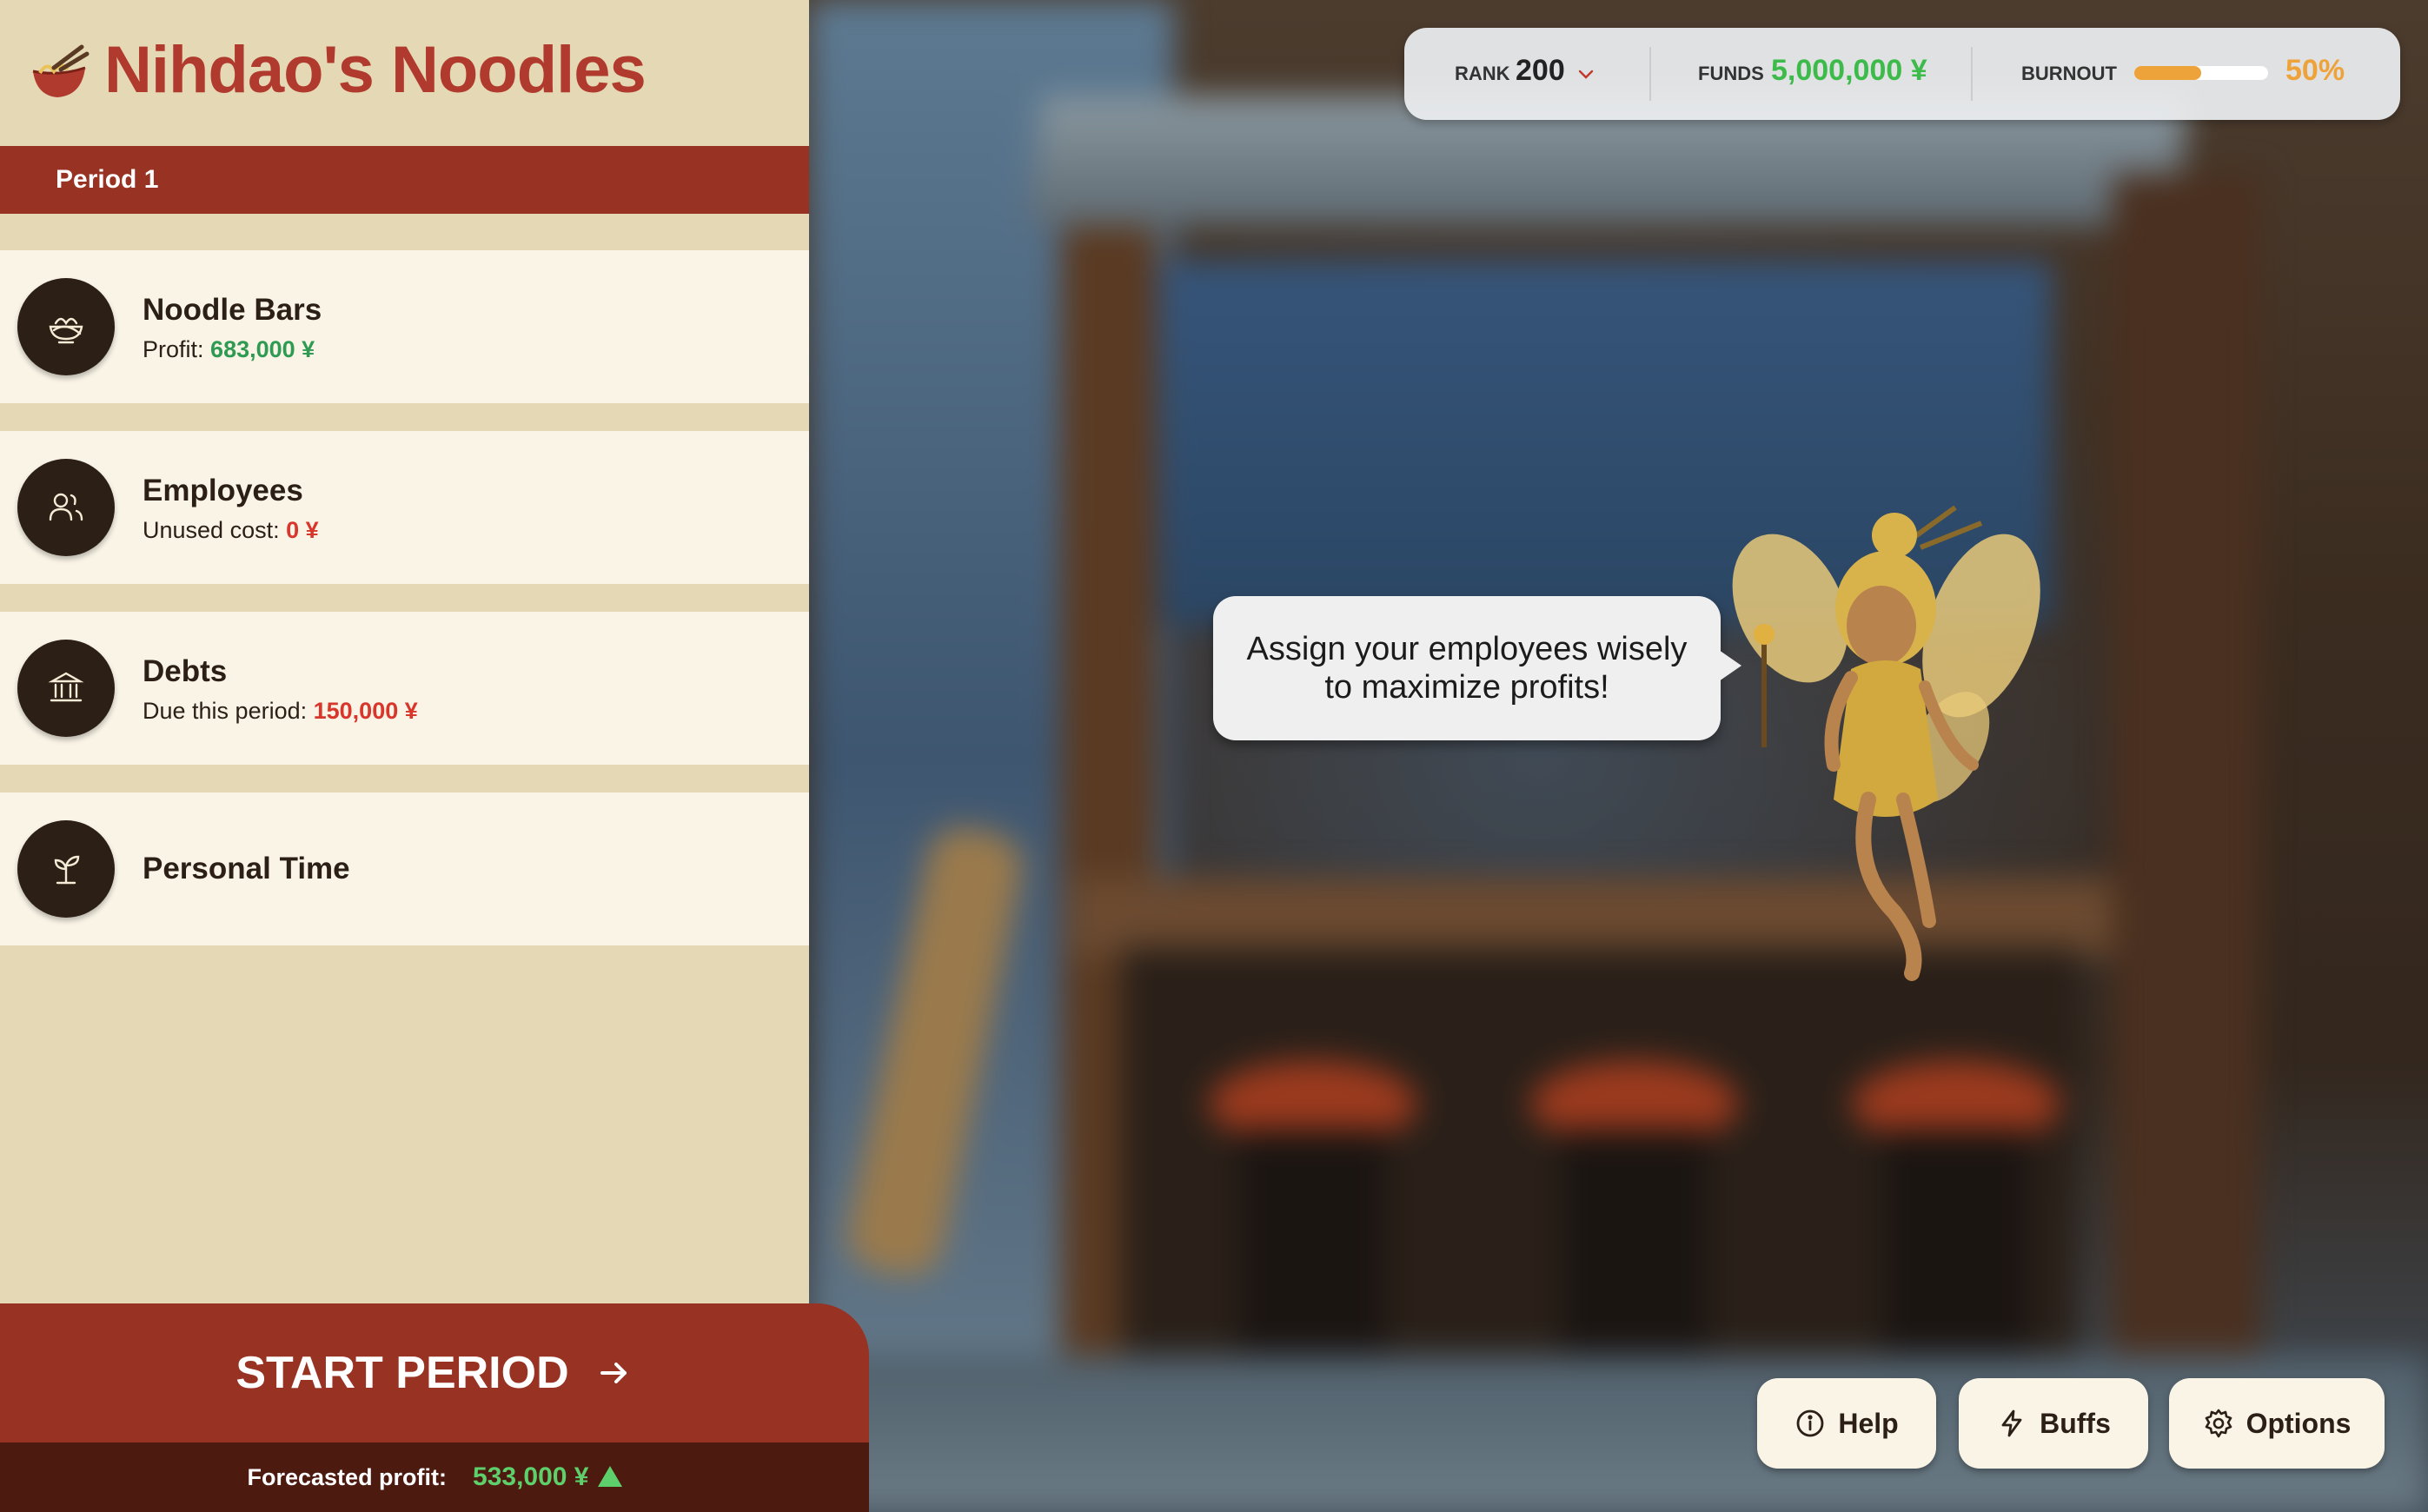 The image size is (2428, 1512). Describe the element at coordinates (61, 70) in the screenshot. I see `noodle-bowl-logo-icon` at that location.